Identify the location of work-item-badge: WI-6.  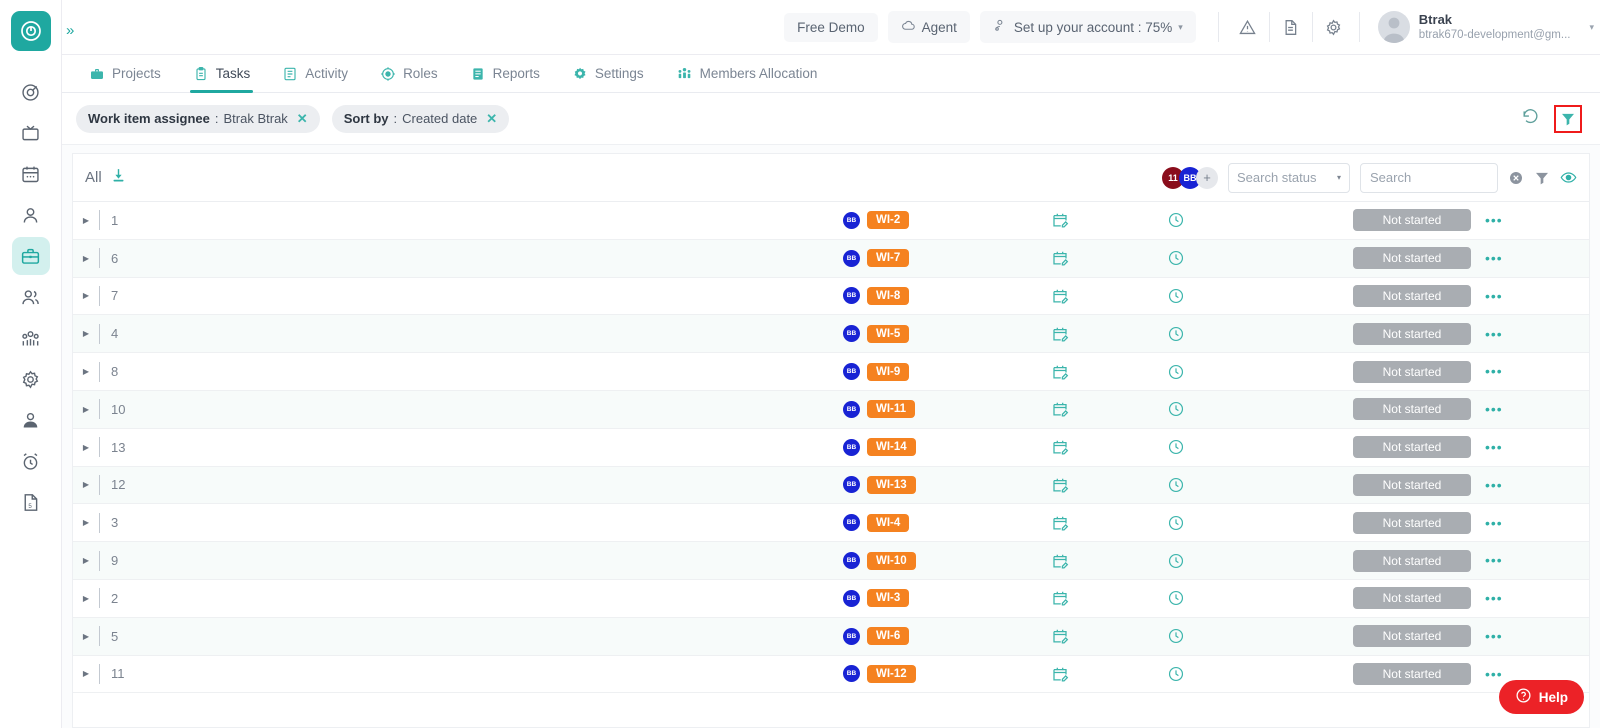
(888, 636).